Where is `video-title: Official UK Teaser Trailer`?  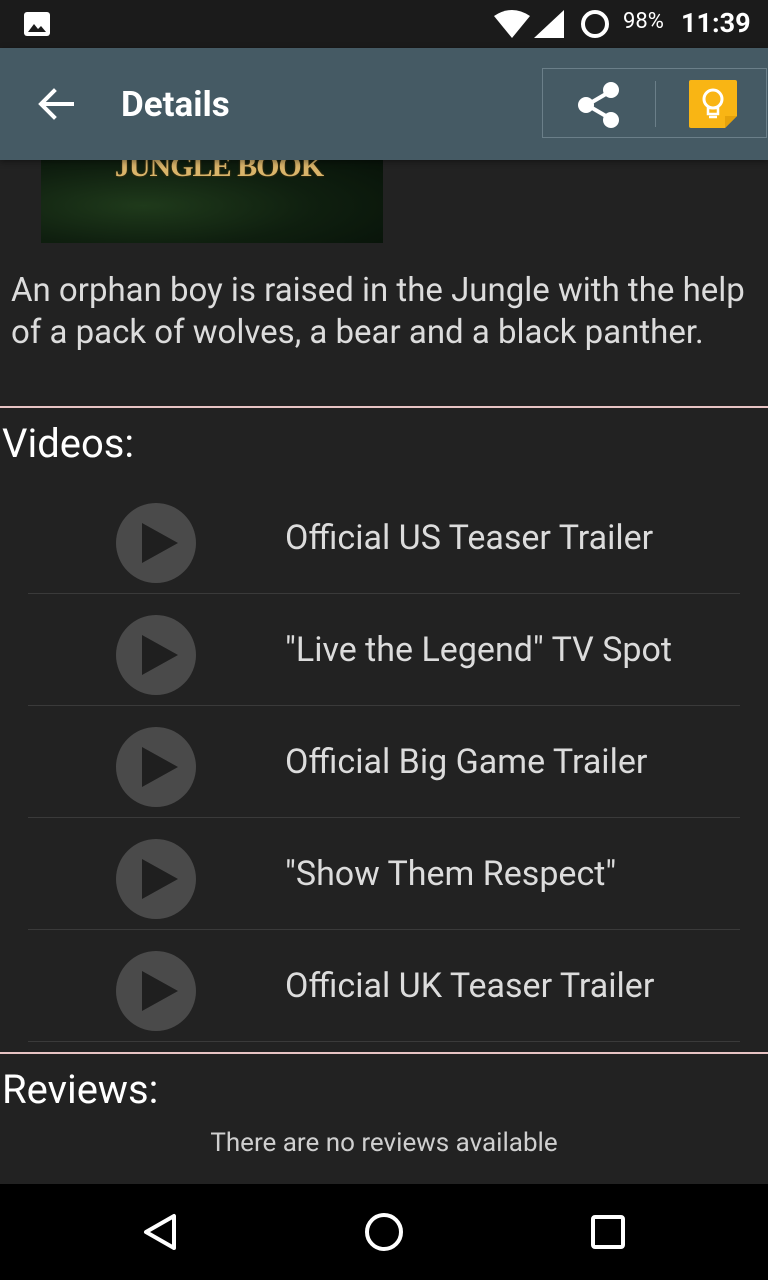 video-title: Official UK Teaser Trailer is located at coordinates (470, 986).